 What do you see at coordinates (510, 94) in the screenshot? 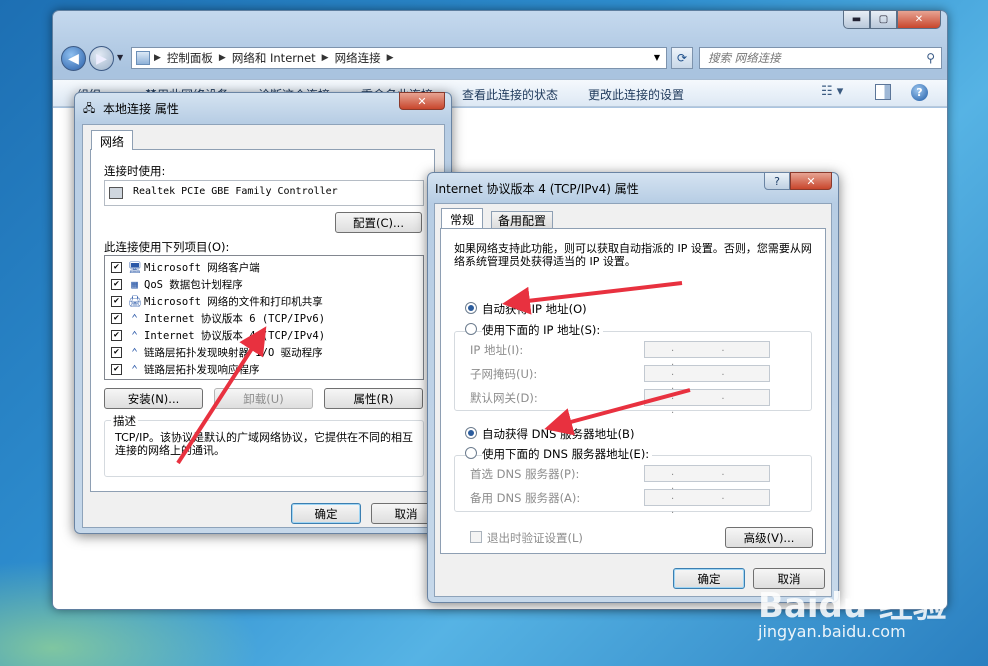
I see `view-status-button: 查看此连接的状态` at bounding box center [510, 94].